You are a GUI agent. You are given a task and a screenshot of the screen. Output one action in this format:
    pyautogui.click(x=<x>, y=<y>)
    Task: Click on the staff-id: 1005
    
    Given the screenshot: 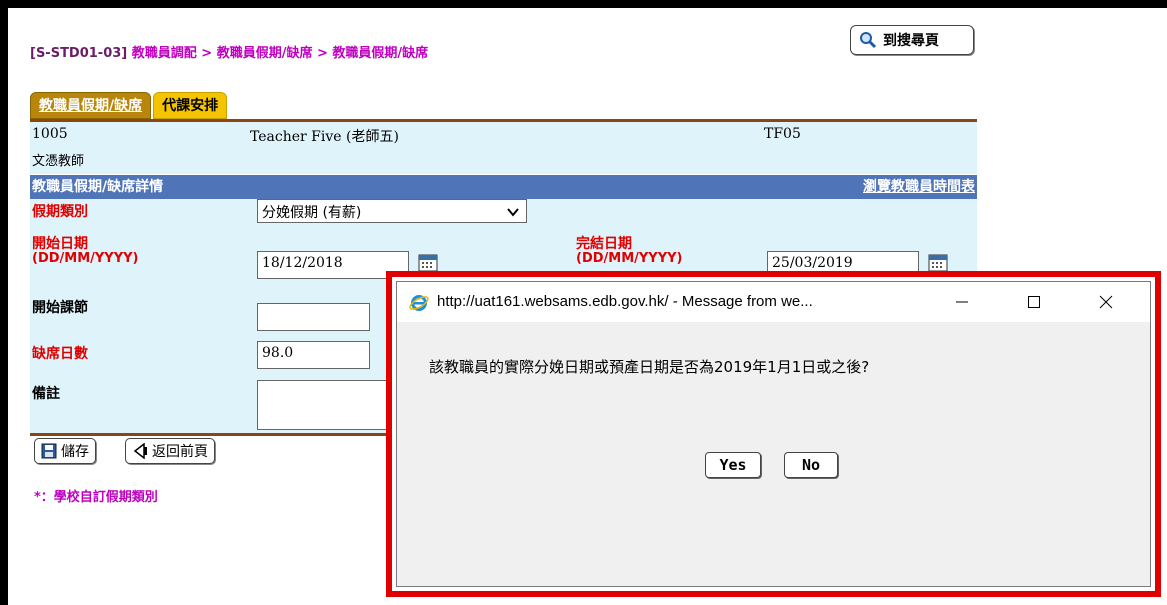 What is the action you would take?
    pyautogui.click(x=50, y=134)
    